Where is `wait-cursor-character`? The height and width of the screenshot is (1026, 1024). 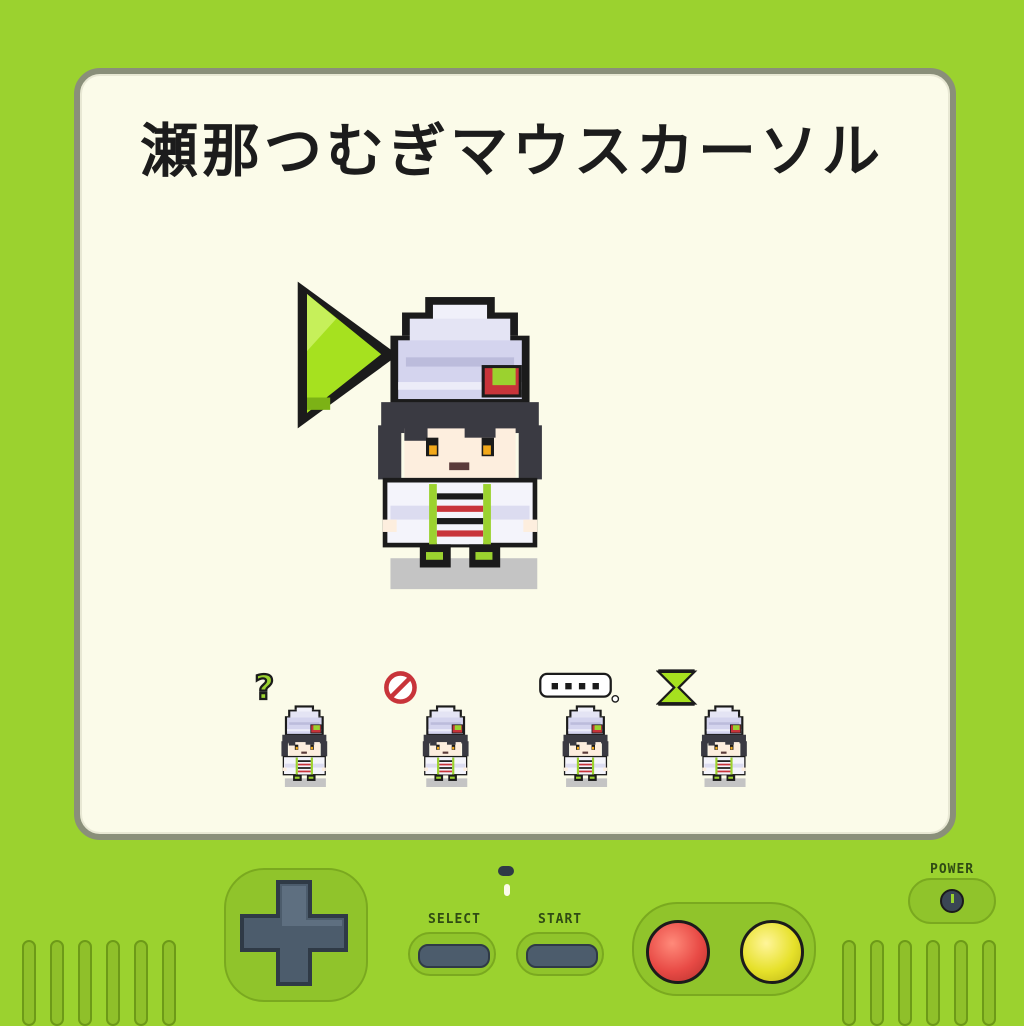 wait-cursor-character is located at coordinates (701, 728).